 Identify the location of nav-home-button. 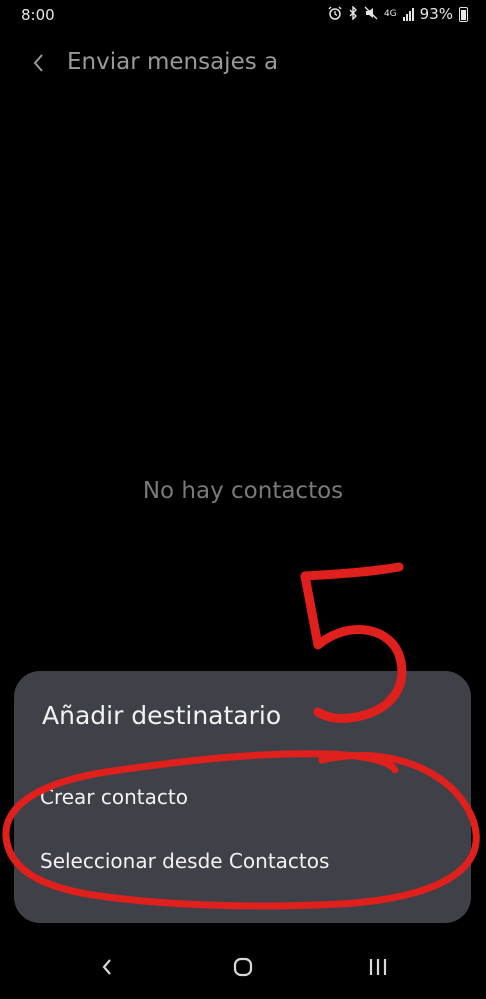
(243, 967).